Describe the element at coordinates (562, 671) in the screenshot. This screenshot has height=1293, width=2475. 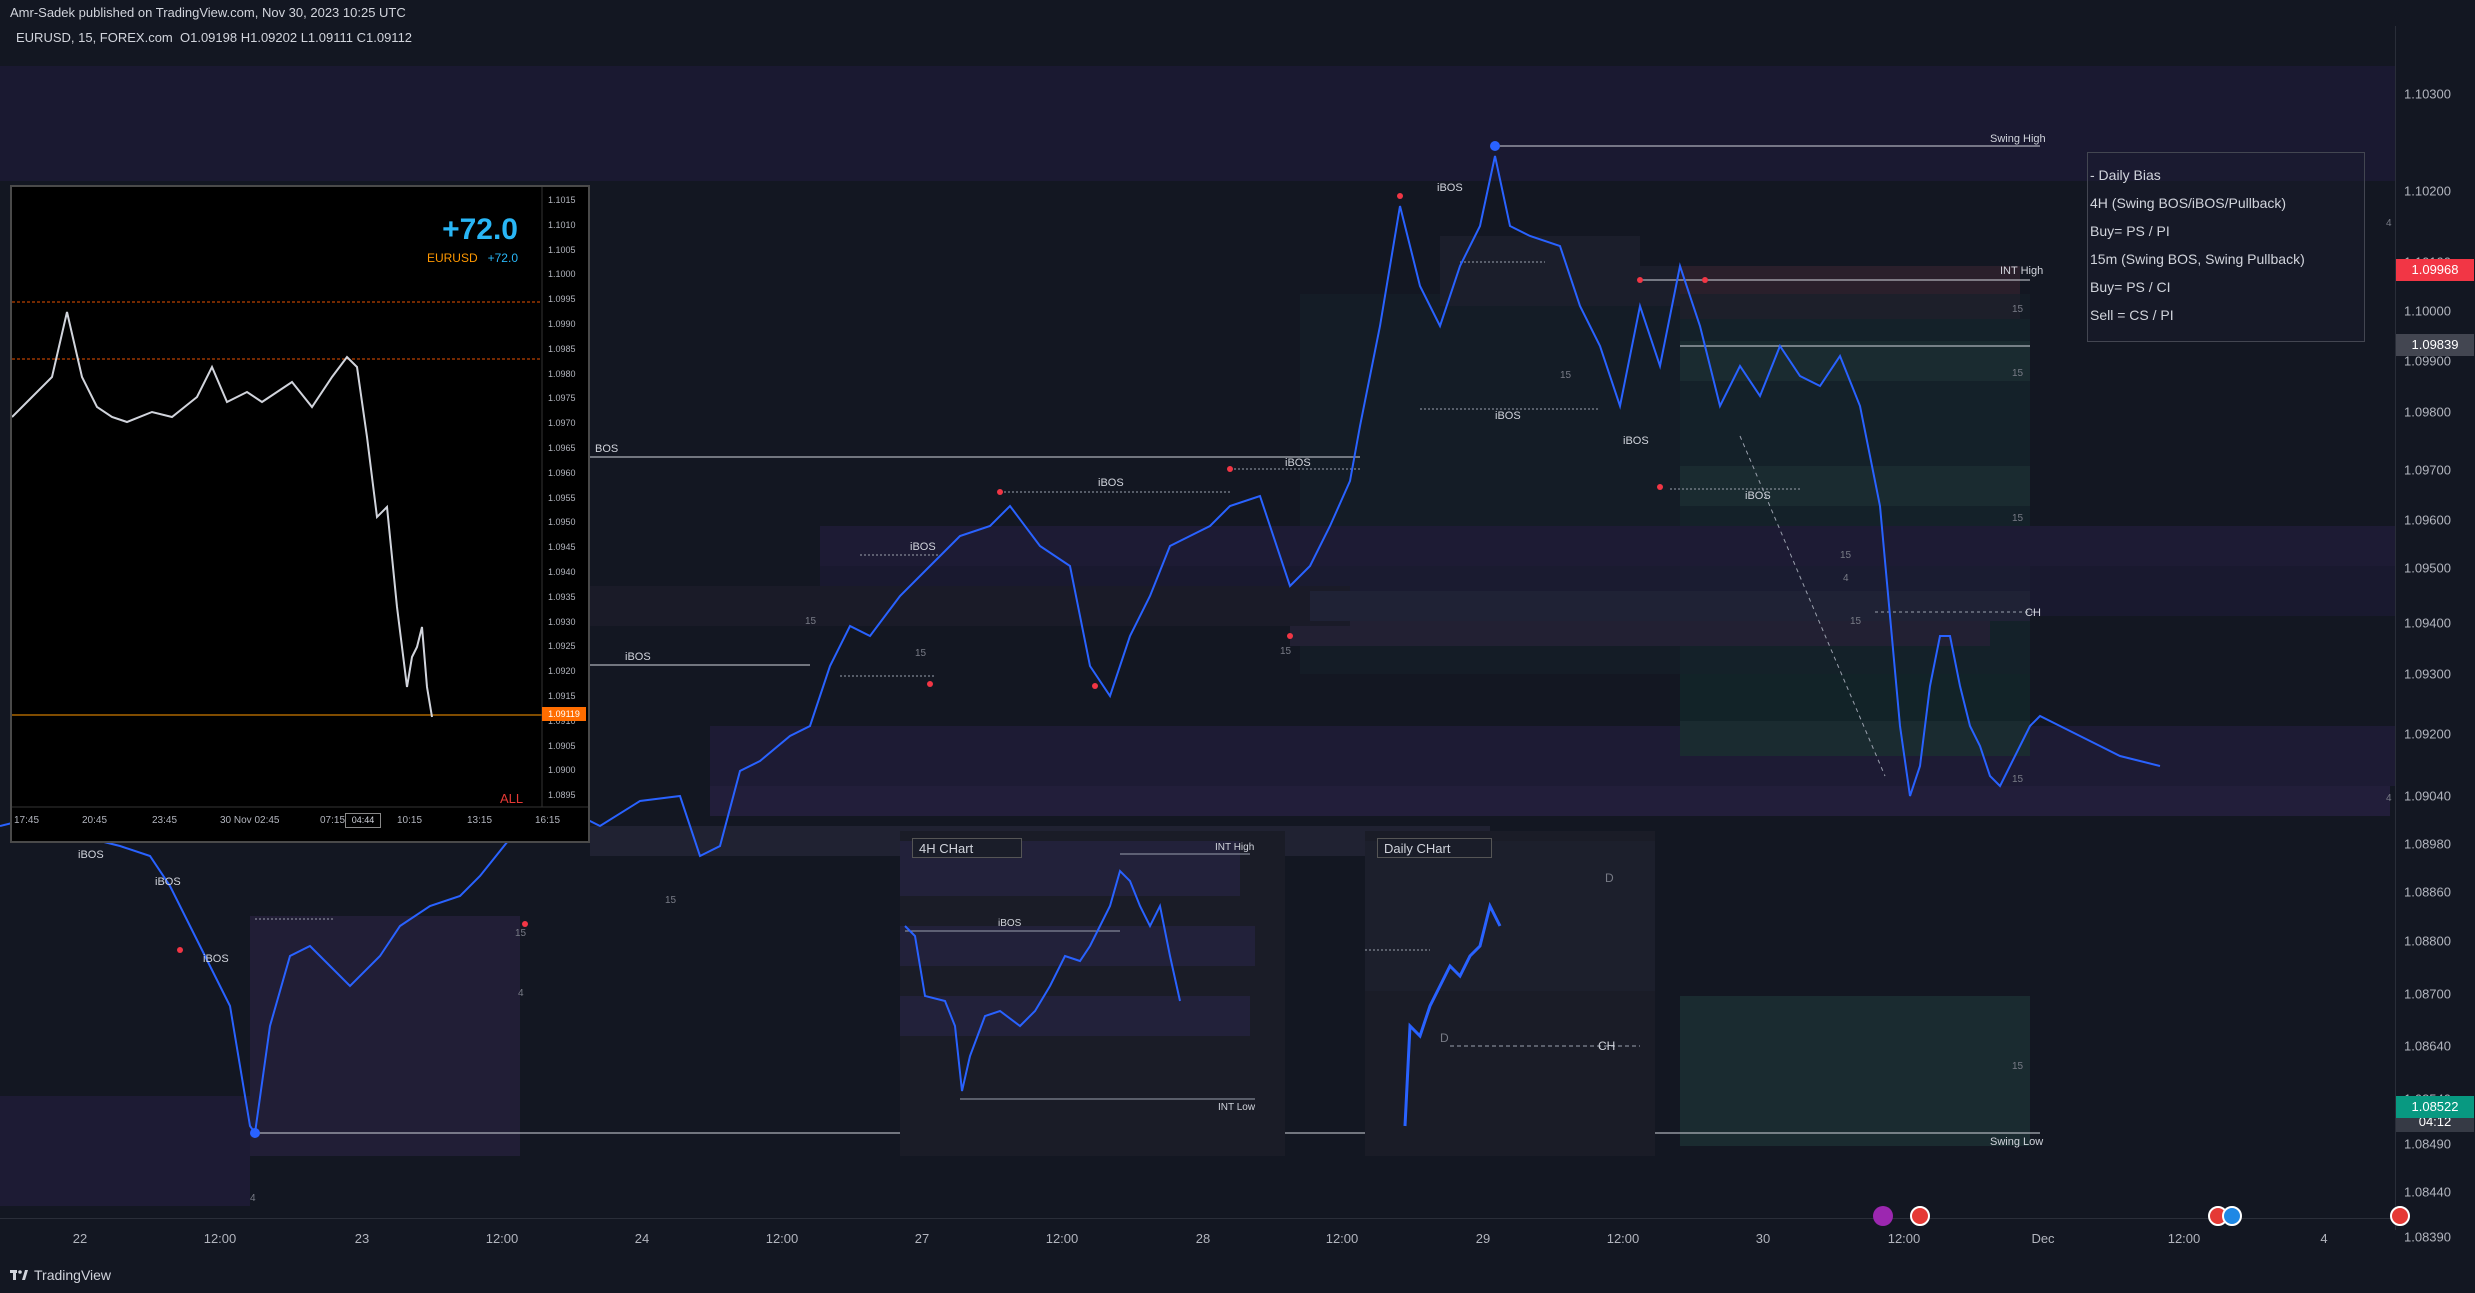
I see `inset-price-label: 1.0920` at that location.